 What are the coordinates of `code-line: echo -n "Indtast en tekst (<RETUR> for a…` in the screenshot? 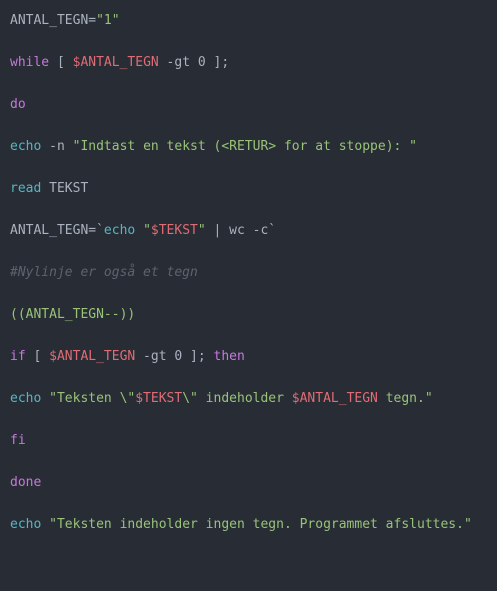 It's located at (248, 159).